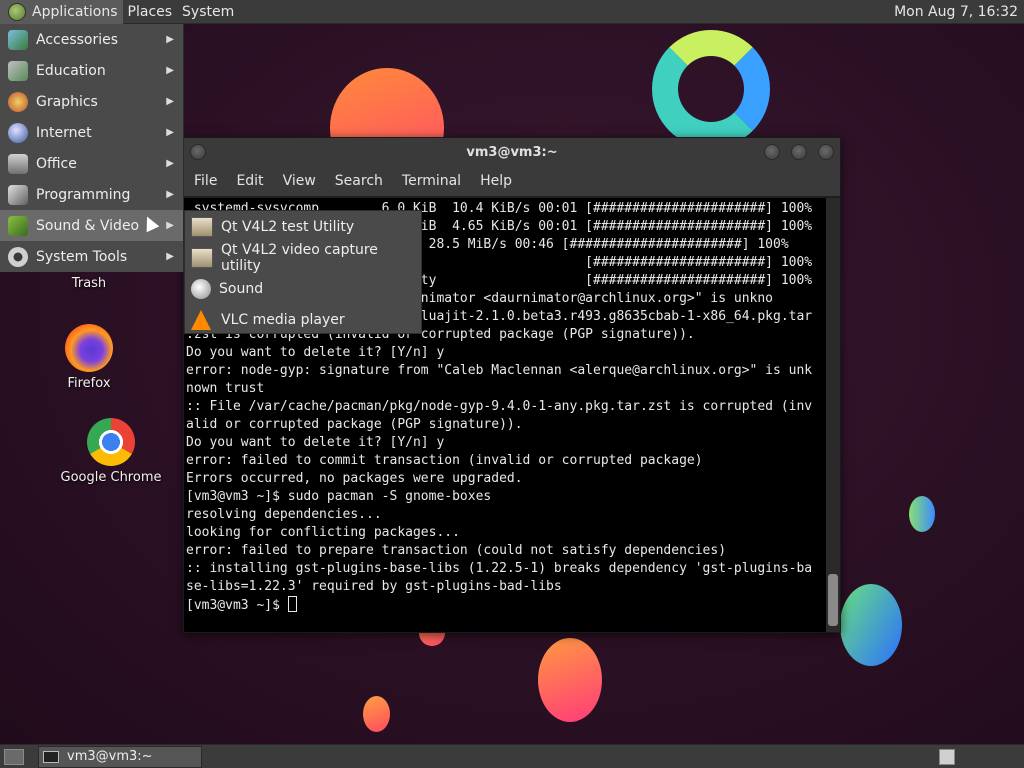 The height and width of the screenshot is (768, 1024). I want to click on workspace-switcher, so click(947, 757).